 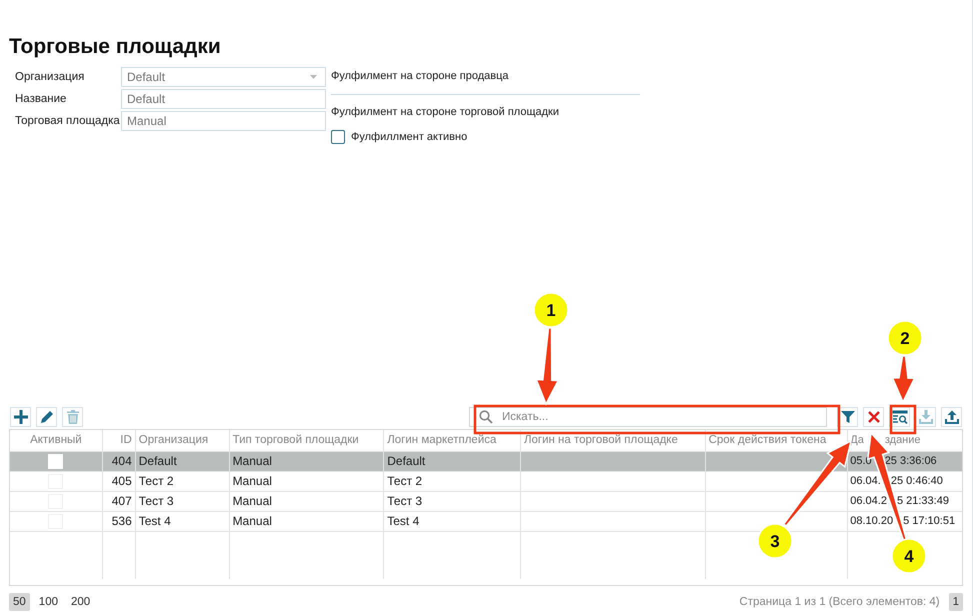 I want to click on table-cell-text: 5 17:10:51, so click(x=929, y=521).